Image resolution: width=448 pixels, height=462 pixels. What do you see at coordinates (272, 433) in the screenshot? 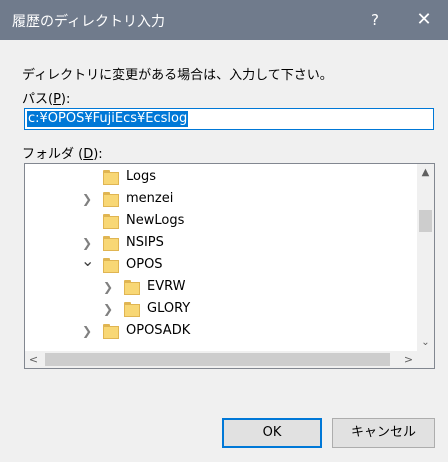
I see `ok-button: OK` at bounding box center [272, 433].